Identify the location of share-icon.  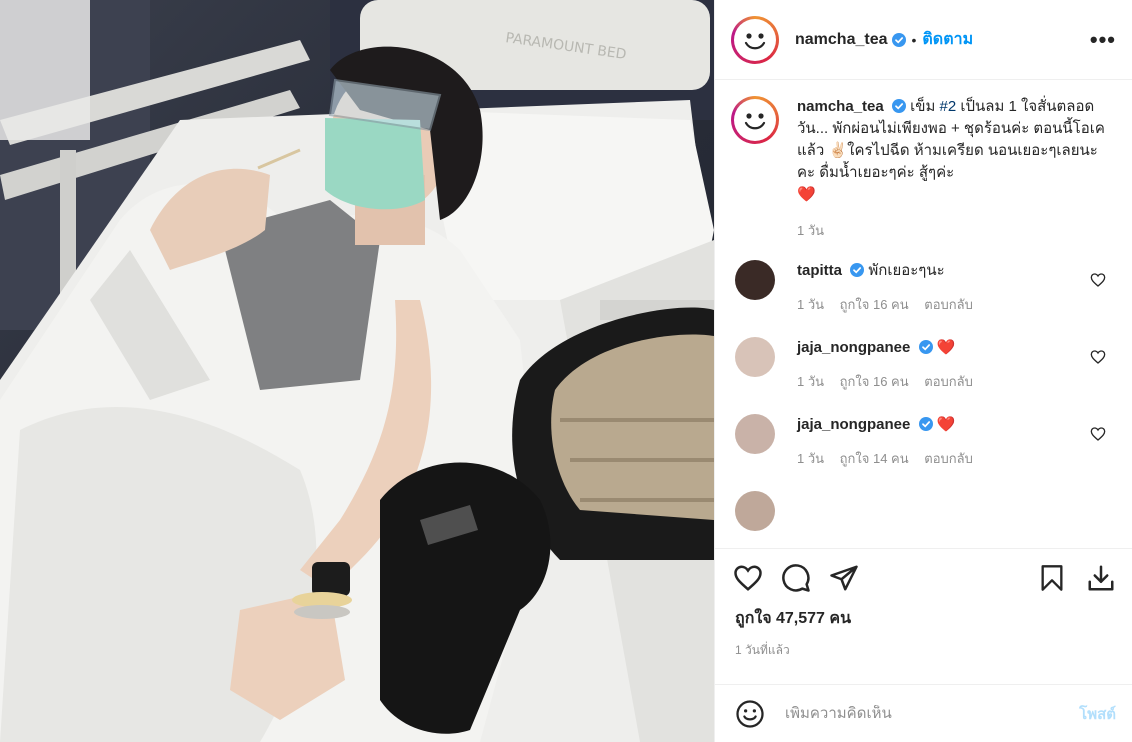
(844, 578).